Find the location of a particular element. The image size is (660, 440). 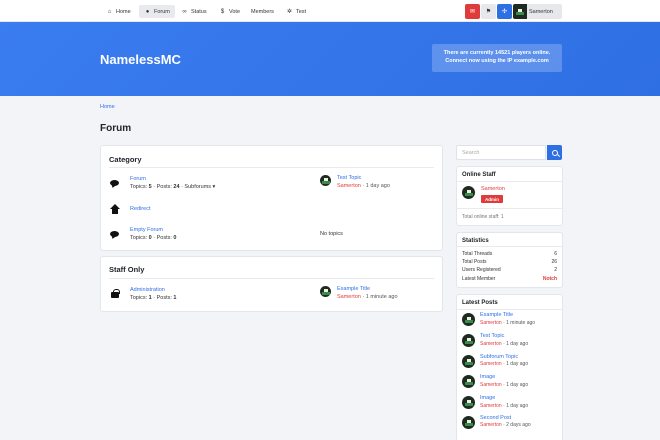

nav-home: ⌂ Home is located at coordinates (118, 11).